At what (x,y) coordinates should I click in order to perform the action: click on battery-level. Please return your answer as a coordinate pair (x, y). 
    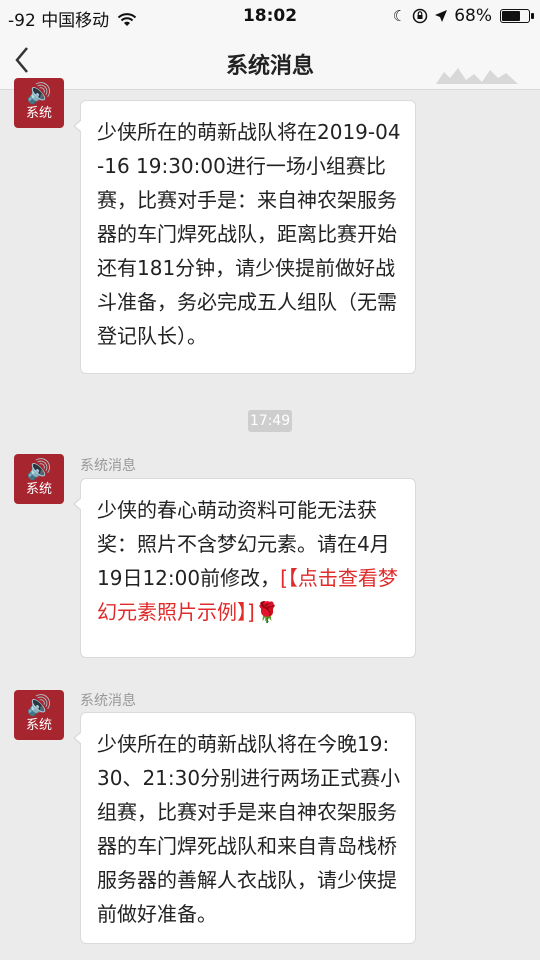
    Looking at the image, I should click on (511, 16).